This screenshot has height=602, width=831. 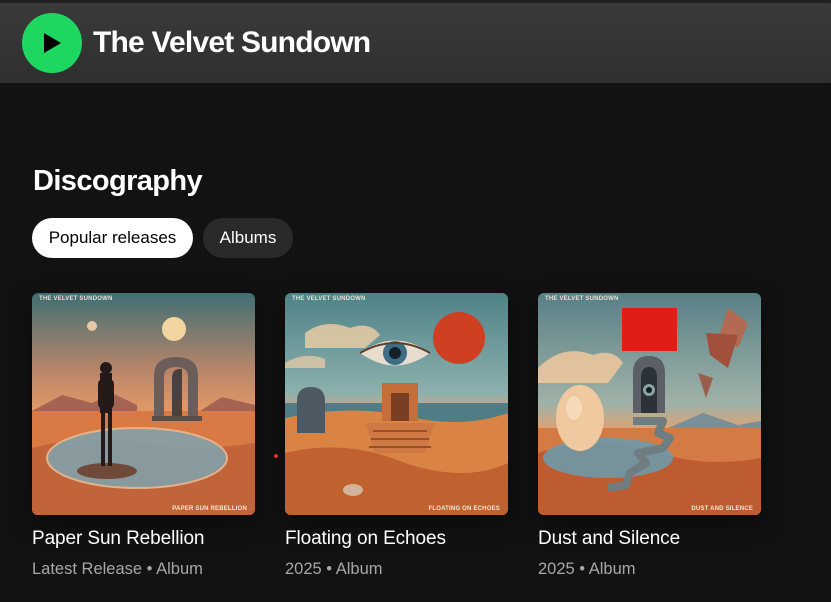 What do you see at coordinates (209, 509) in the screenshot?
I see `cover-album-title: PAPER SUN REBELLION` at bounding box center [209, 509].